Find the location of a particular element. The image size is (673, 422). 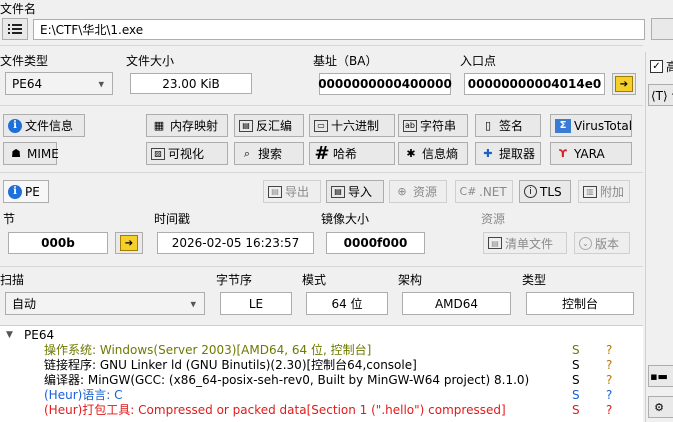

export-icon: ▤ is located at coordinates (275, 191).